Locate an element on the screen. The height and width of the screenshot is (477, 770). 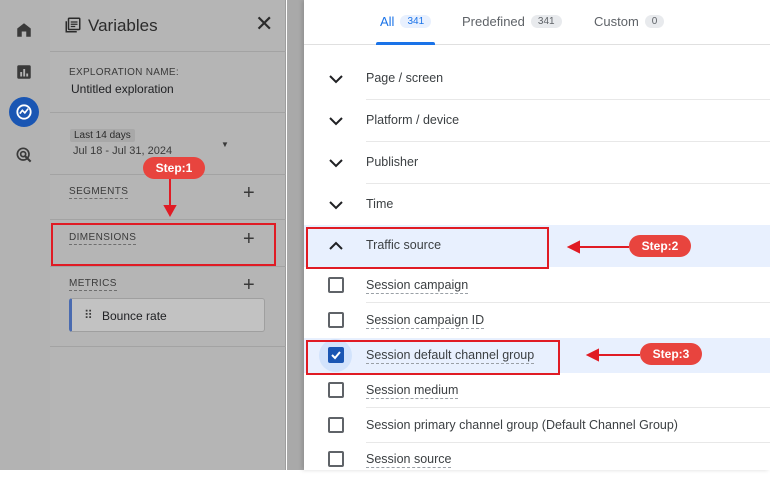
arrow-head-step2 is located at coordinates (573, 247).